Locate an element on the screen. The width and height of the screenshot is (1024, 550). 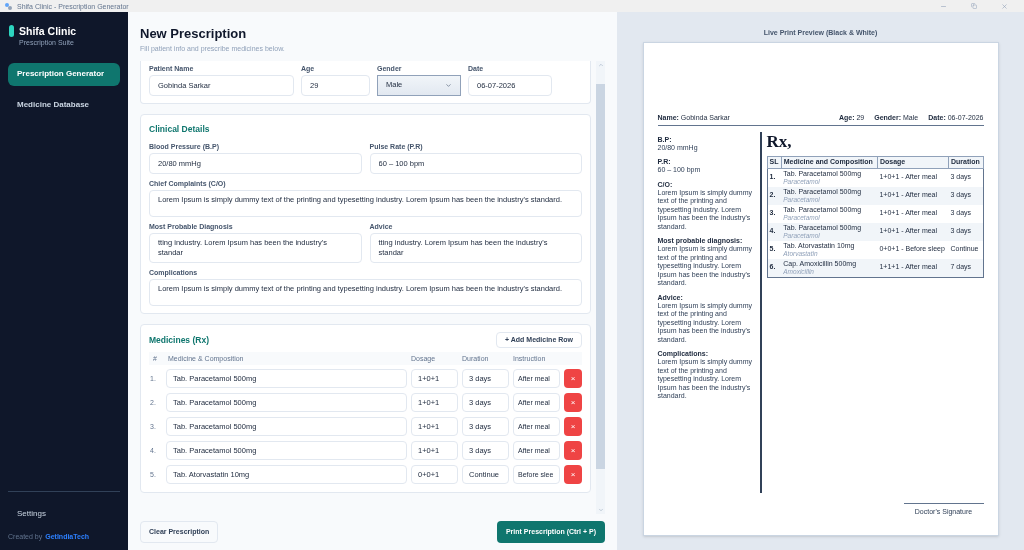
chevron-down-icon is located at coordinates (448, 85).